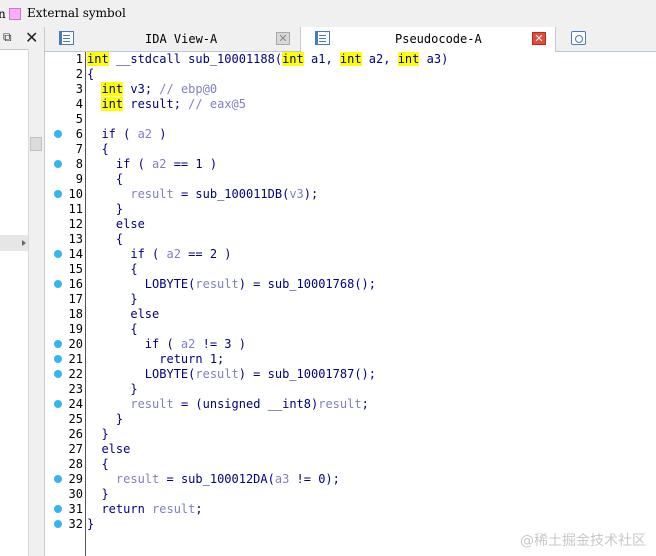 Image resolution: width=656 pixels, height=556 pixels. What do you see at coordinates (79, 149) in the screenshot?
I see `line-number: 7` at bounding box center [79, 149].